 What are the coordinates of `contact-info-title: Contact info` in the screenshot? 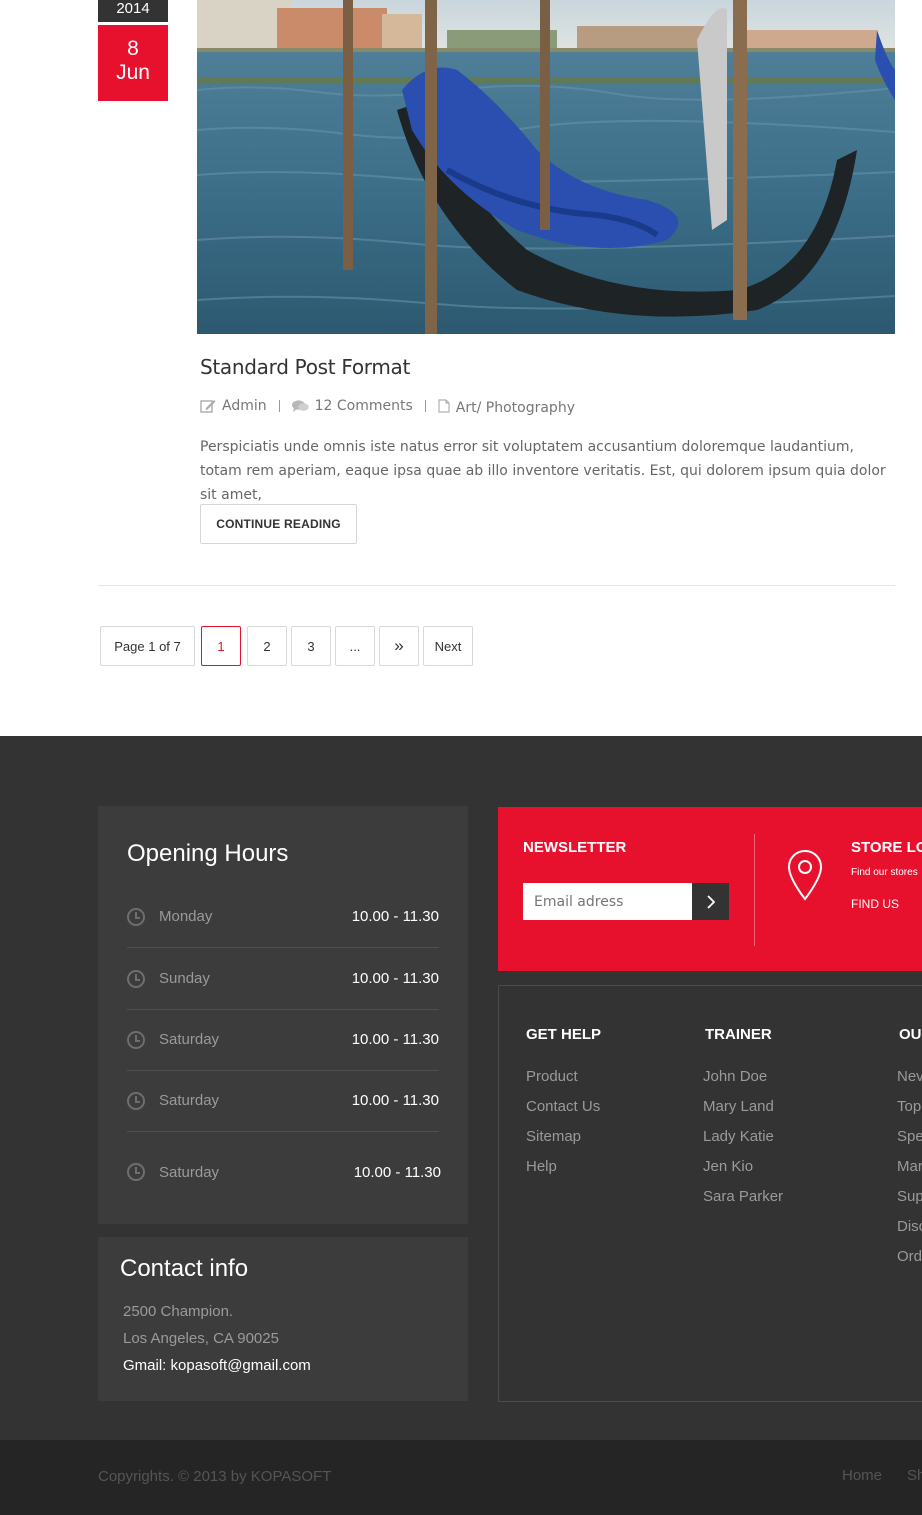 It's located at (184, 1268).